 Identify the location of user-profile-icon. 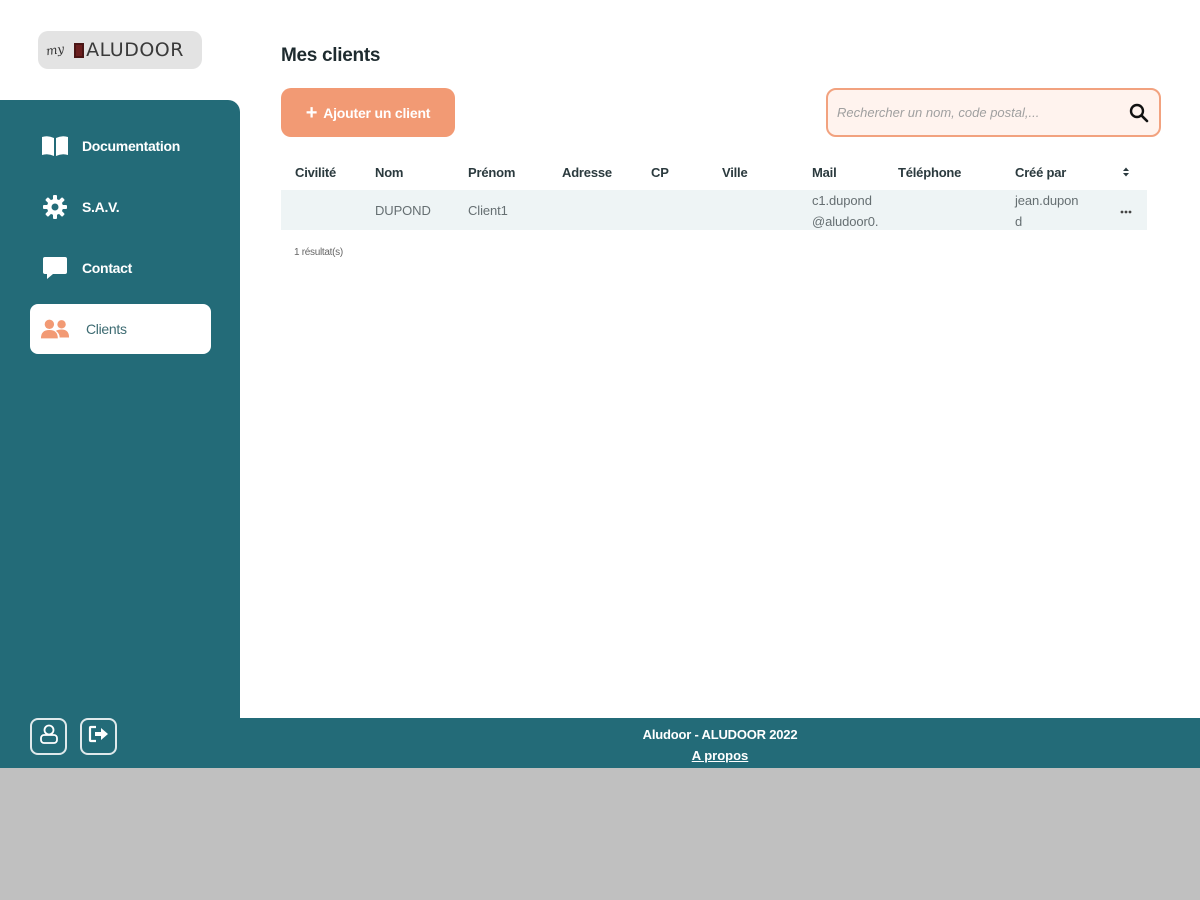
(49, 736).